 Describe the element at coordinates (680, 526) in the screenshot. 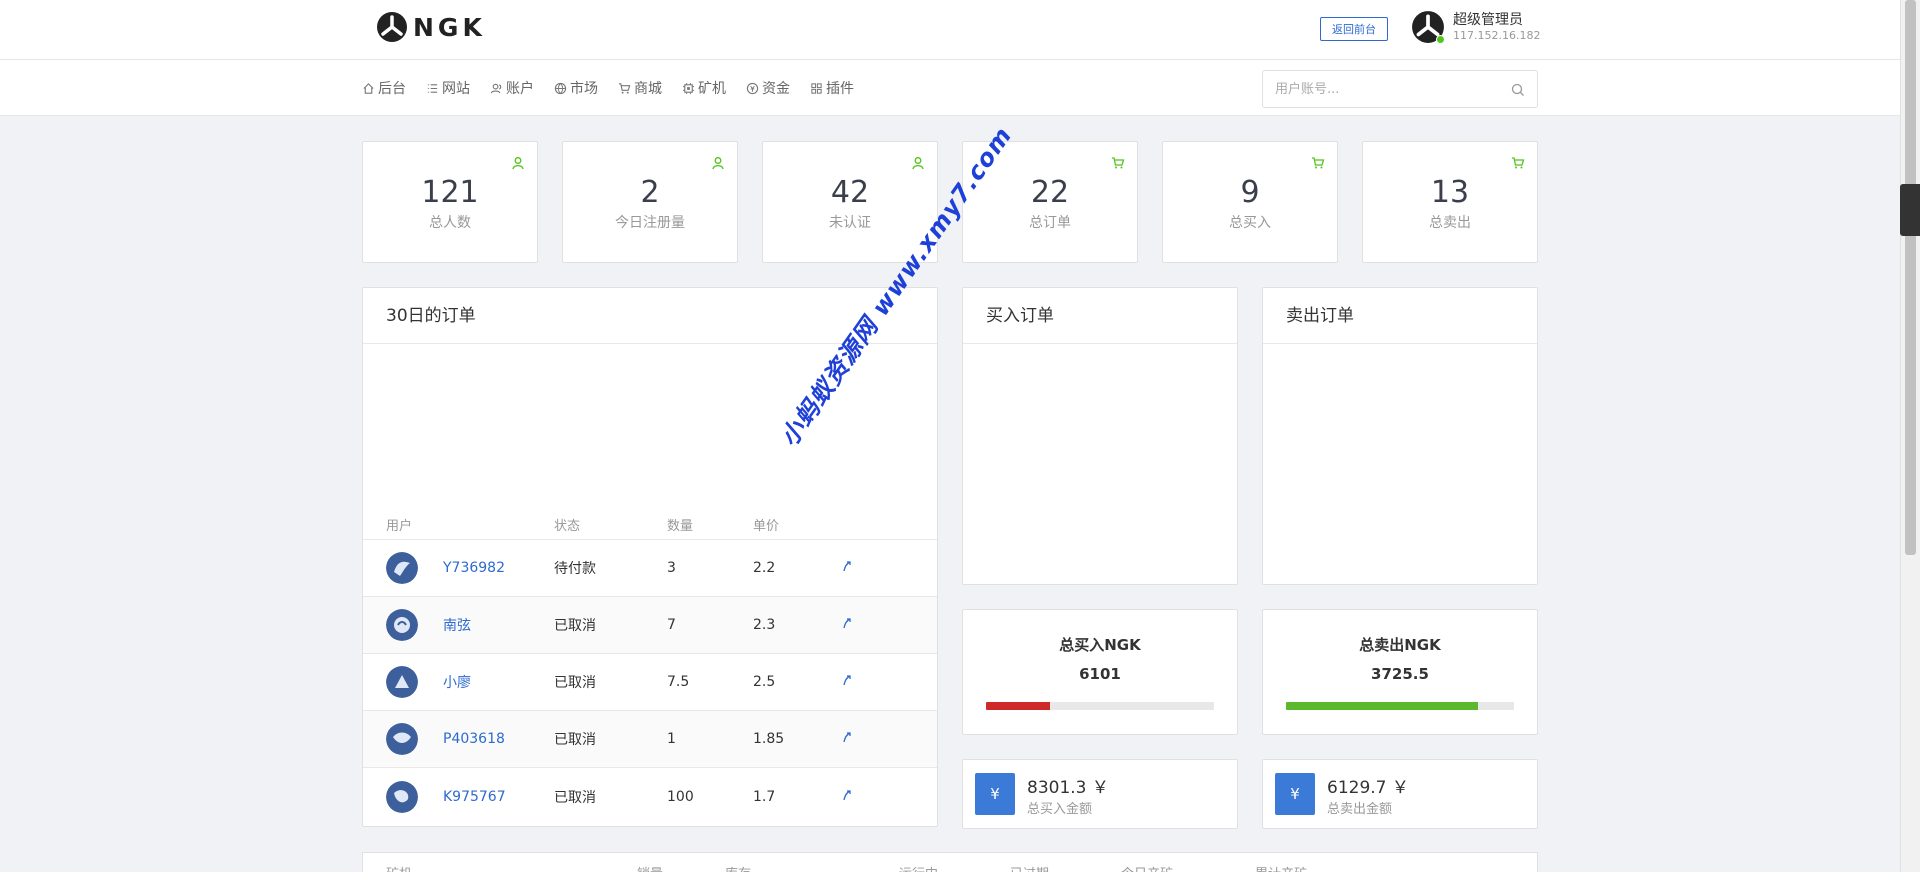

I see `column-header: 数量` at that location.